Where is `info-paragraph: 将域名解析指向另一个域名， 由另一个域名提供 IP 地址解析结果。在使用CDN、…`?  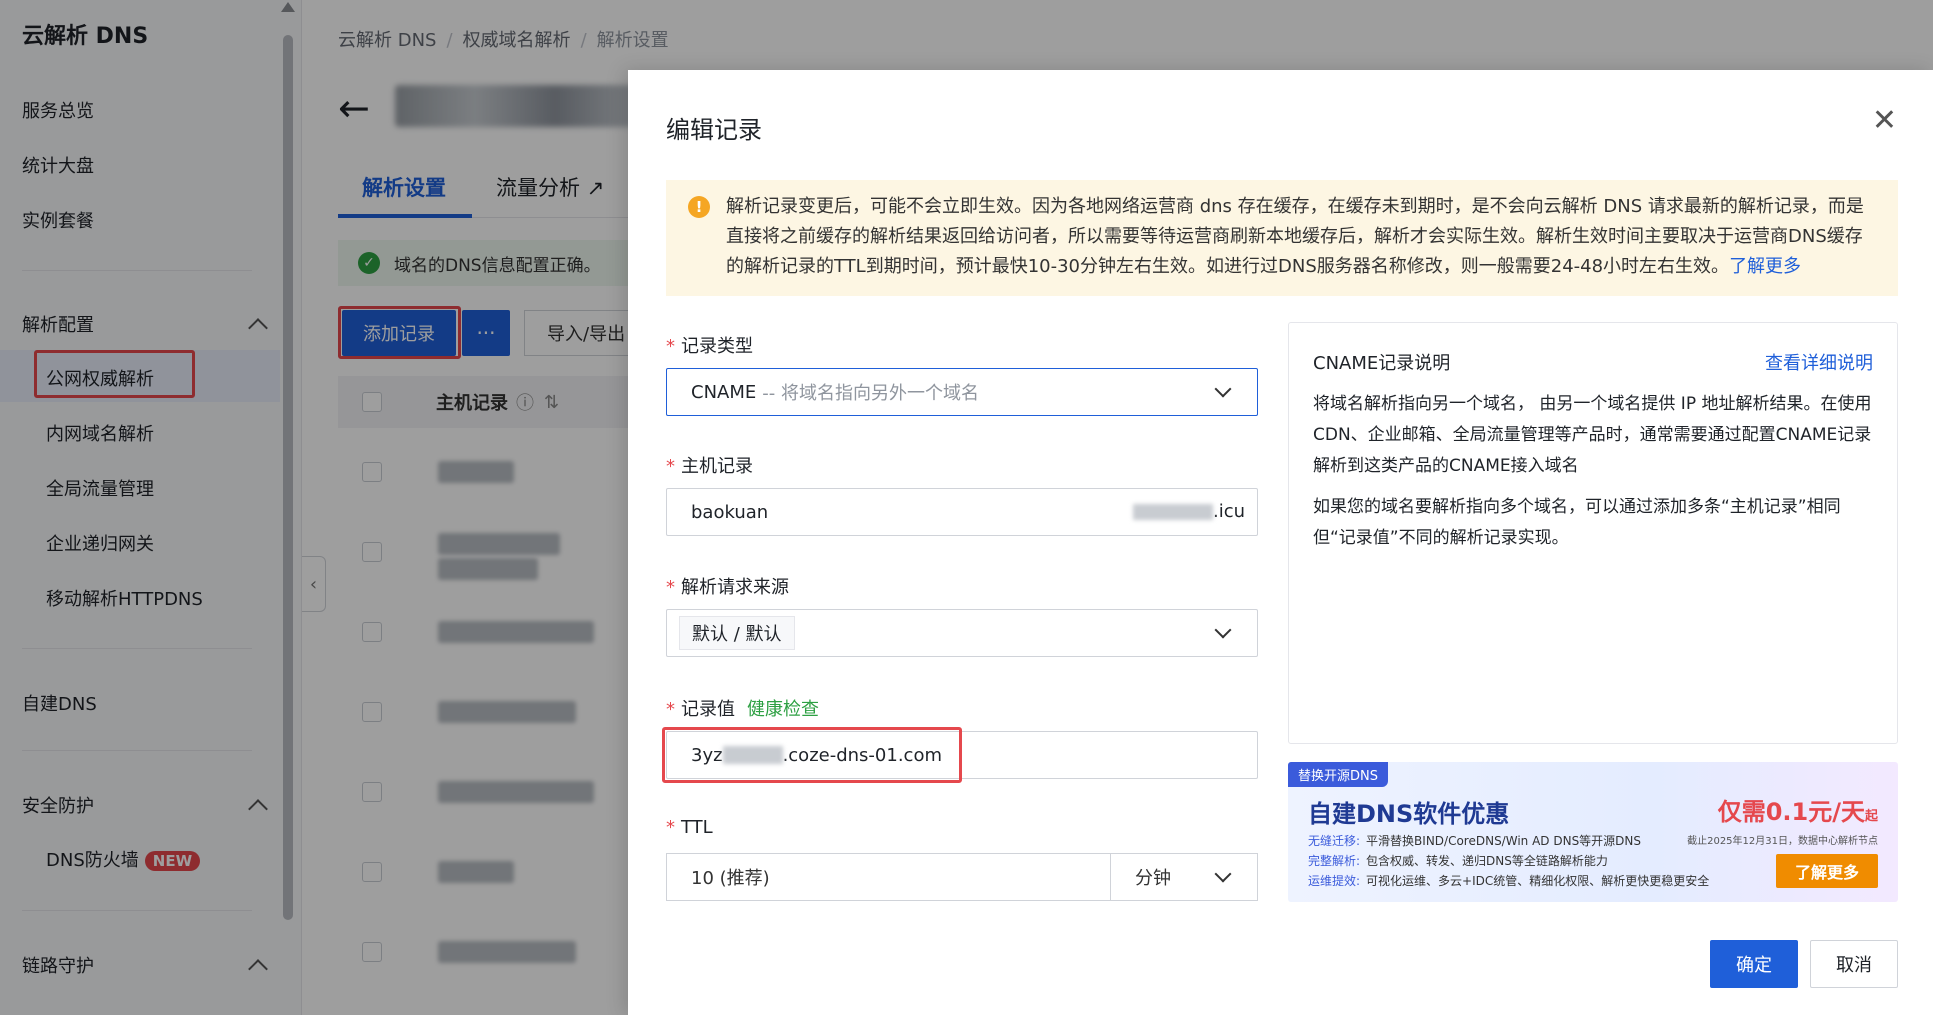
info-paragraph: 将域名解析指向另一个域名， 由另一个域名提供 IP 地址解析结果。在使用CDN、… is located at coordinates (1592, 435).